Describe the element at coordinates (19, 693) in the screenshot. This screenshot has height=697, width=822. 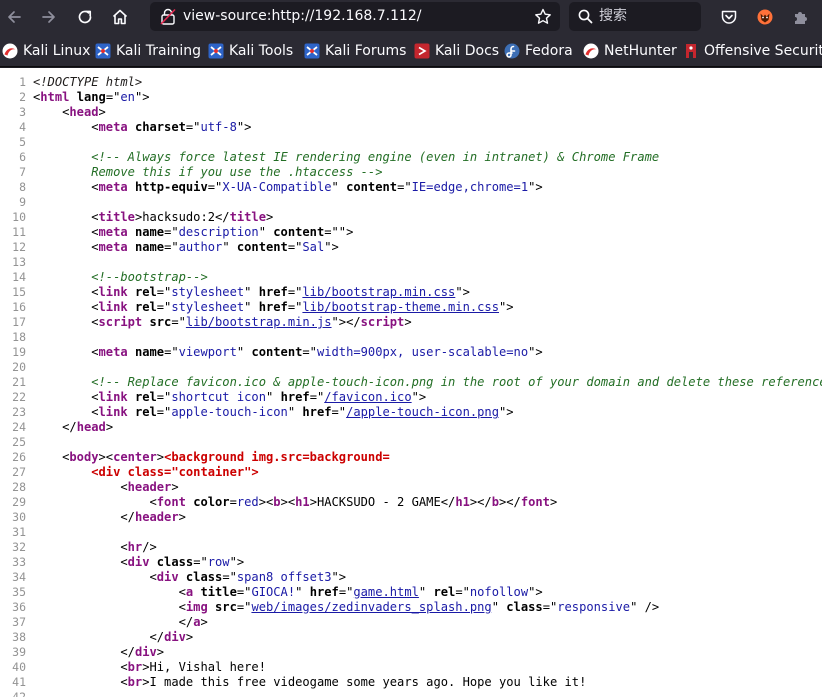
I see `line-number: 42` at that location.